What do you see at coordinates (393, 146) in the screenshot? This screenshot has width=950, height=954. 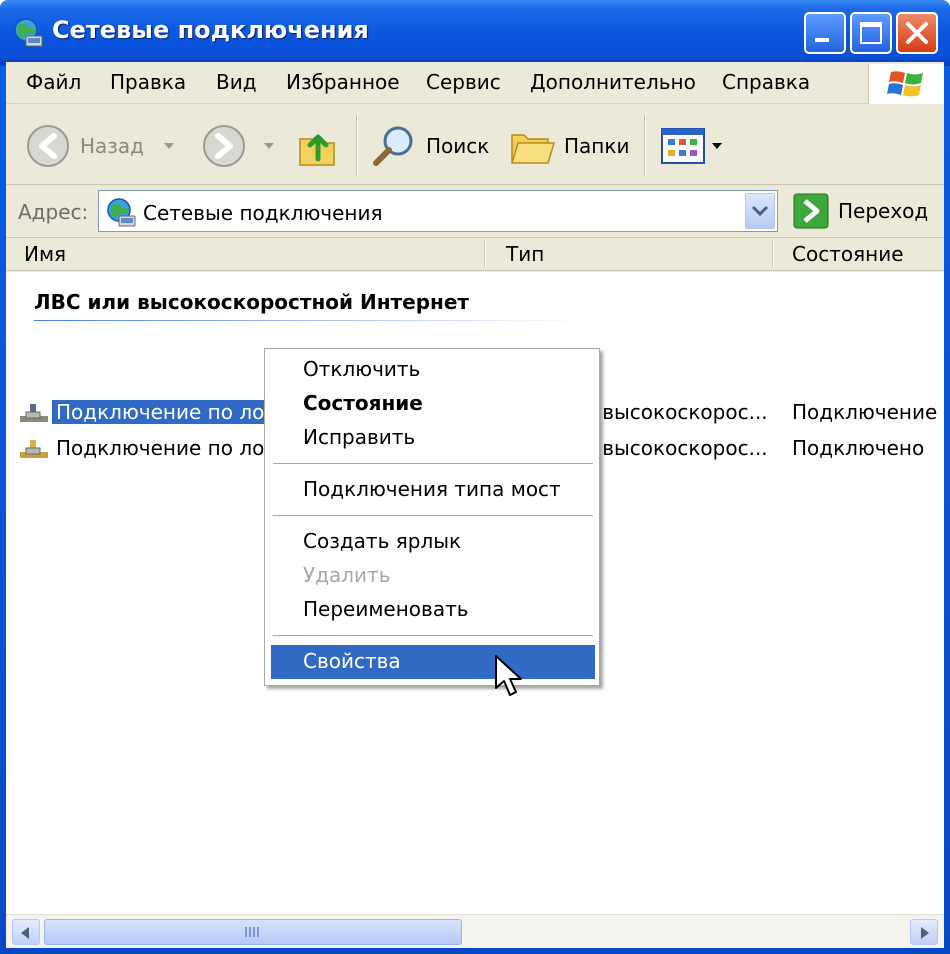 I see `search-icon` at bounding box center [393, 146].